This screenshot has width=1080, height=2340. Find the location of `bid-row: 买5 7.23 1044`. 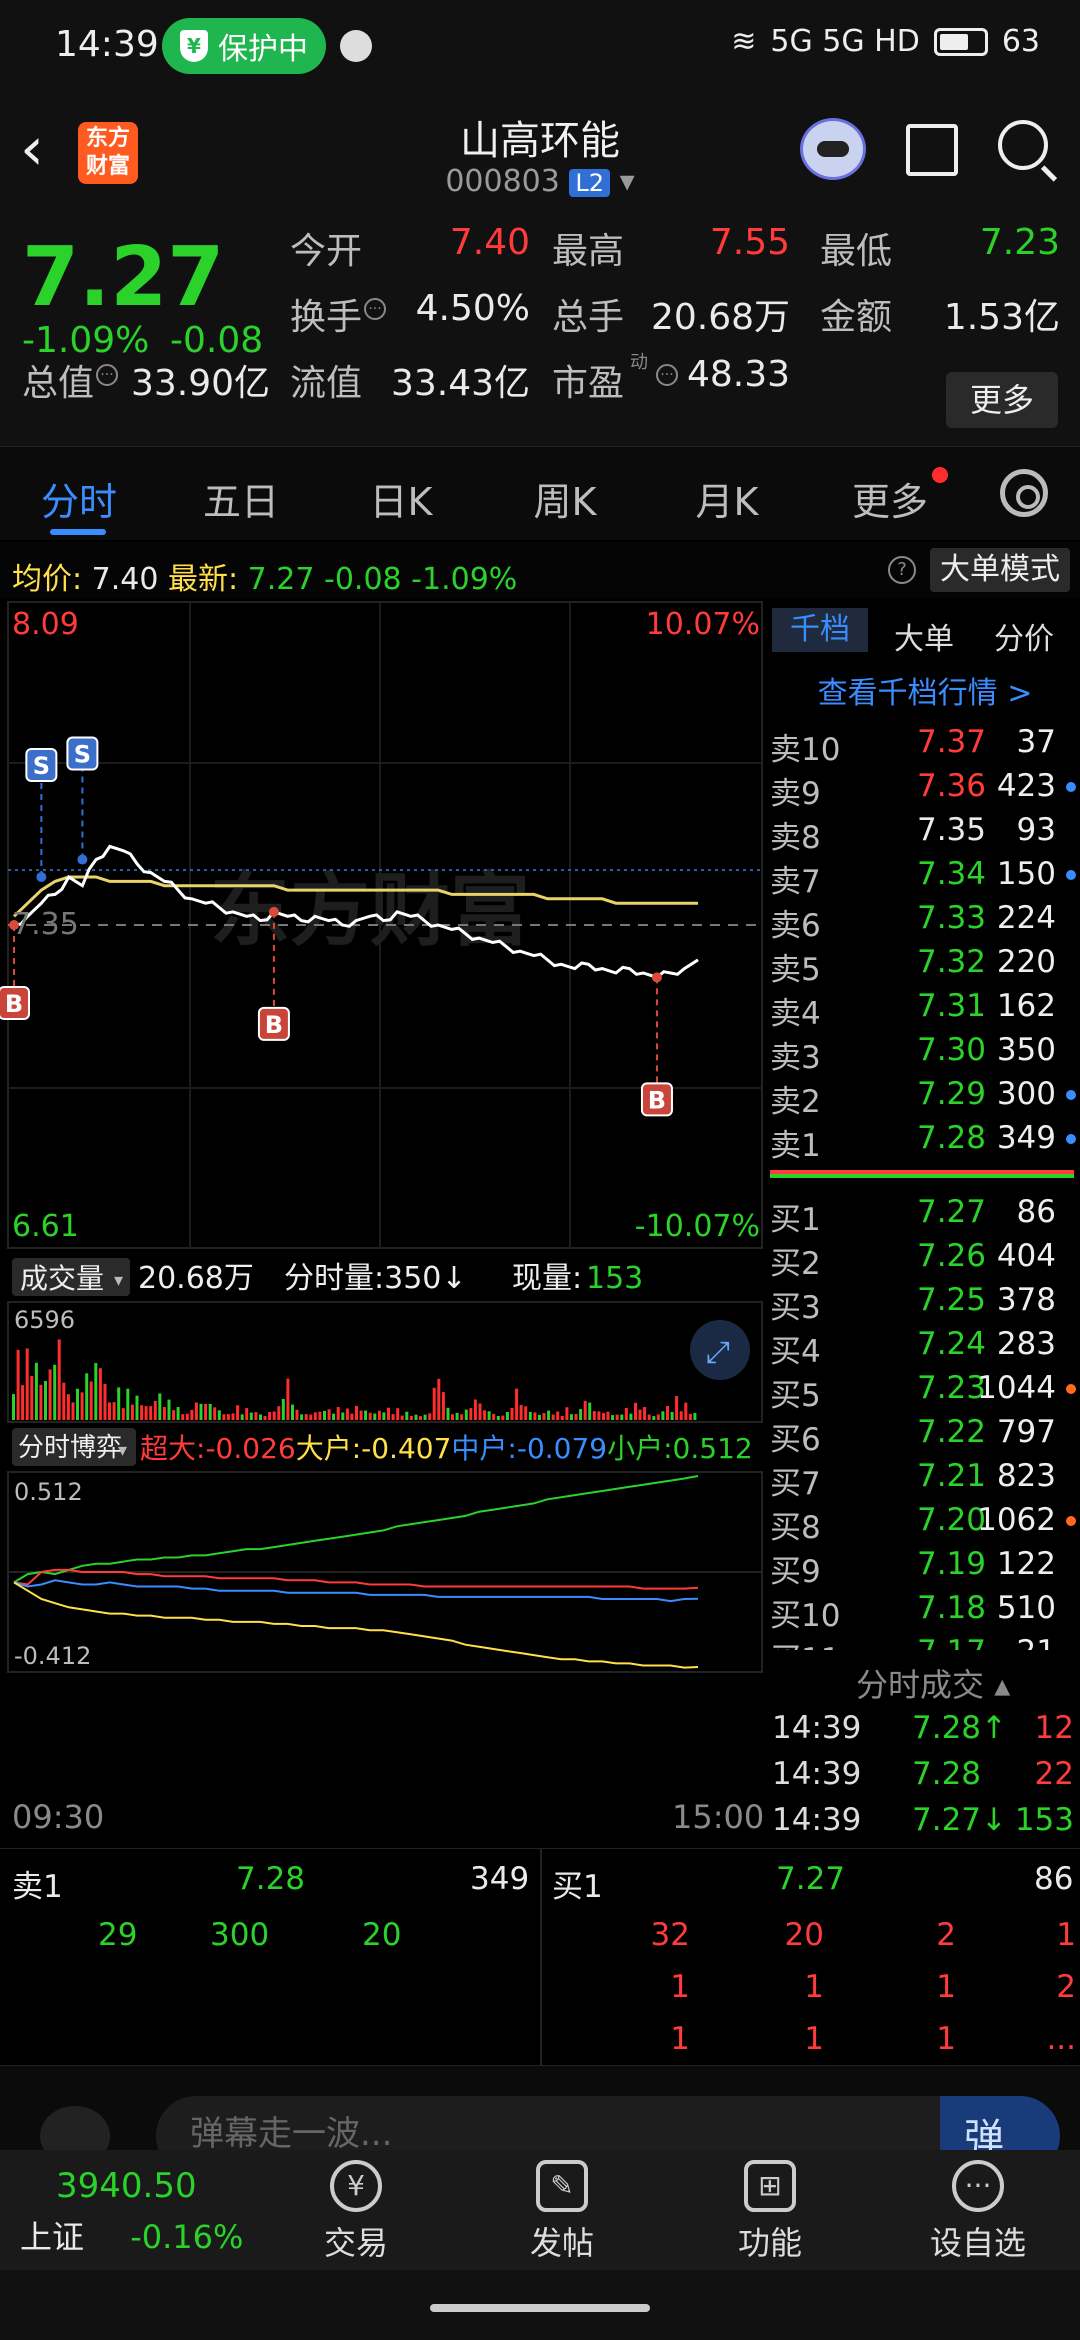

bid-row: 买5 7.23 1044 is located at coordinates (925, 1390).